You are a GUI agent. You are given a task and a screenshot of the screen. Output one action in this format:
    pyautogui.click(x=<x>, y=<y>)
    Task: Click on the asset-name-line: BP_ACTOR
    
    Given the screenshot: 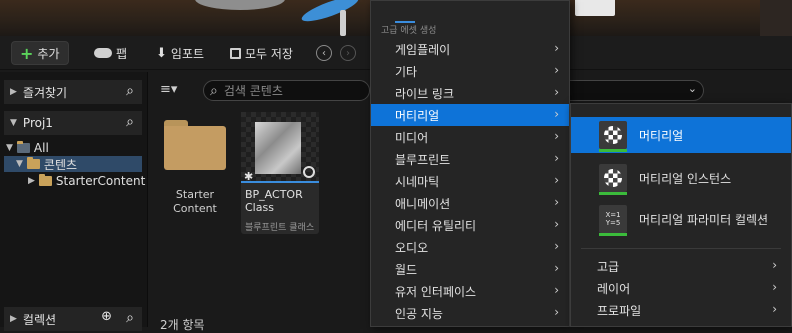 What is the action you would take?
    pyautogui.click(x=274, y=194)
    